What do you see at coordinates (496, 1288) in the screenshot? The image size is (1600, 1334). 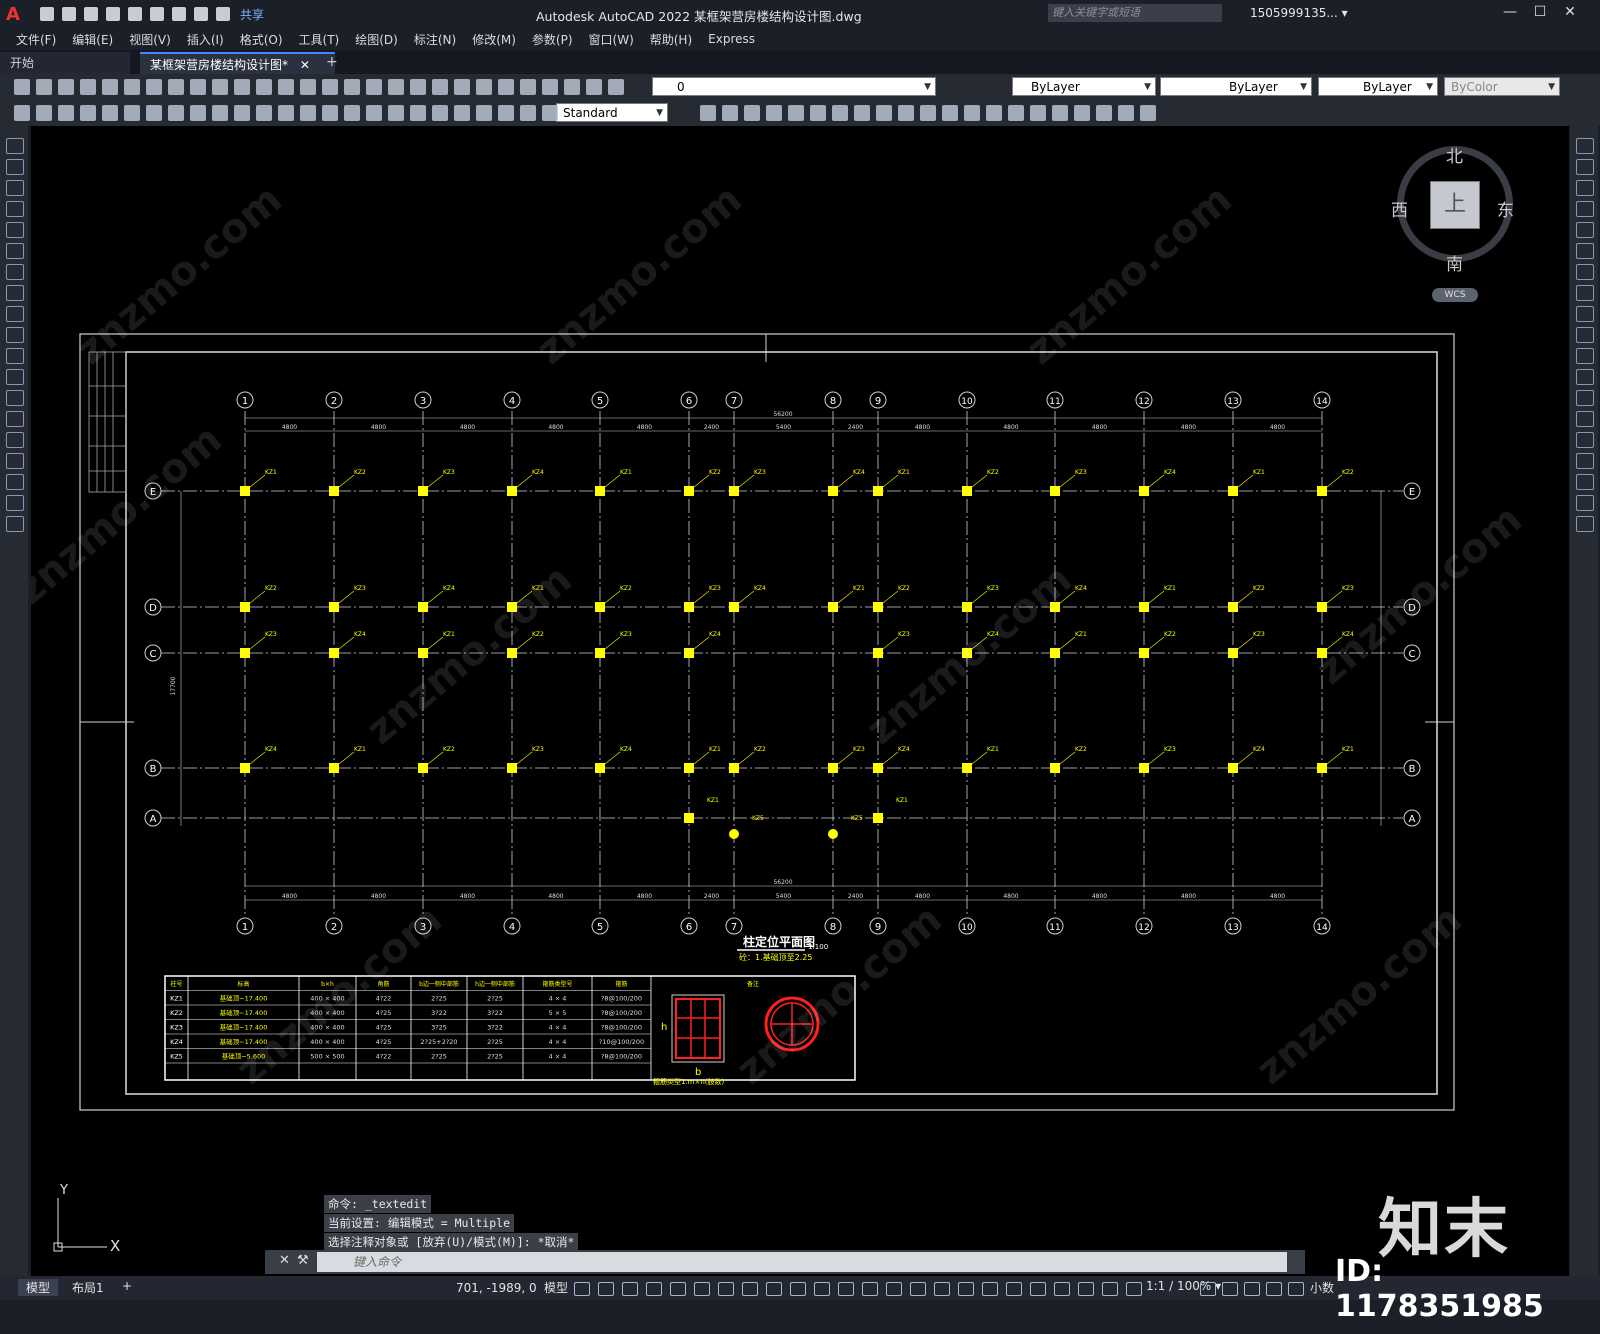 I see `coordinate-readout: 701, -1989, 0` at bounding box center [496, 1288].